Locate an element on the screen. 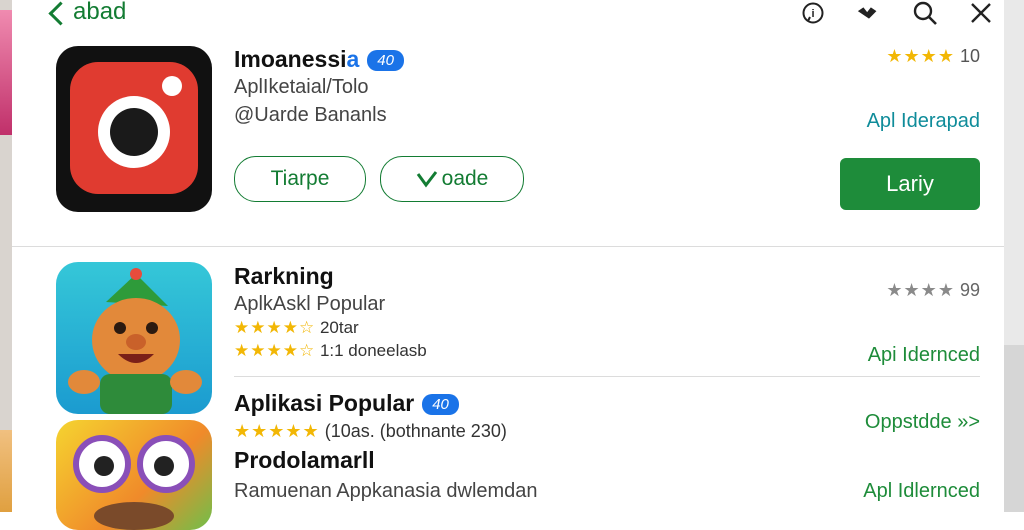 The height and width of the screenshot is (530, 1024). monster-game-icon is located at coordinates (134, 475).